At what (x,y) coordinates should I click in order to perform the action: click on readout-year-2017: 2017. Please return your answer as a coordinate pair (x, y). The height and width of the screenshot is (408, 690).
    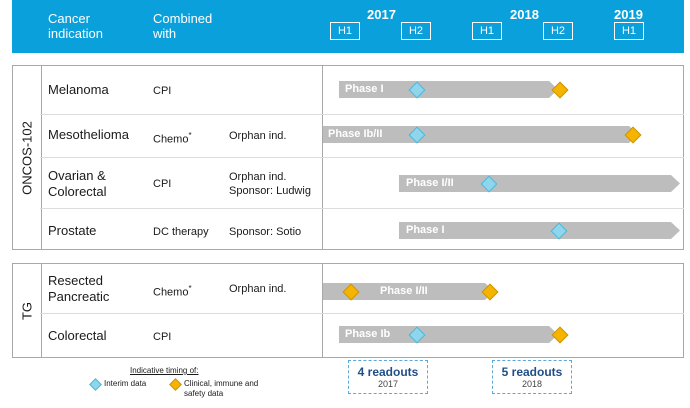
    Looking at the image, I should click on (388, 384).